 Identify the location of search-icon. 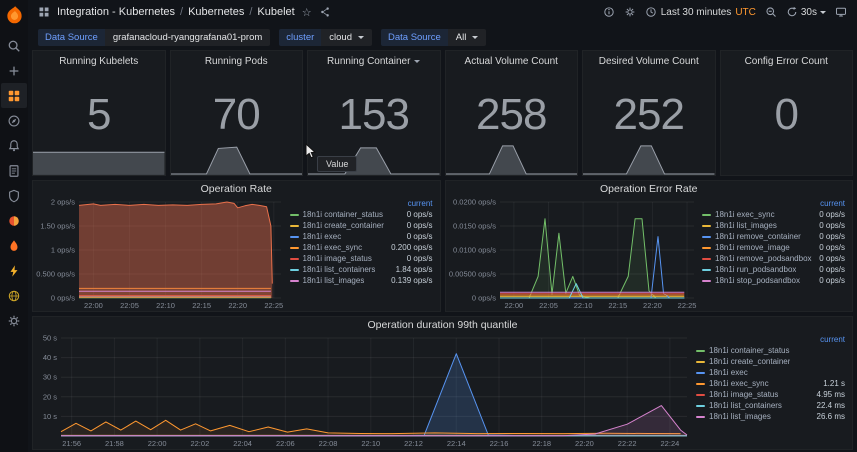
(14, 45).